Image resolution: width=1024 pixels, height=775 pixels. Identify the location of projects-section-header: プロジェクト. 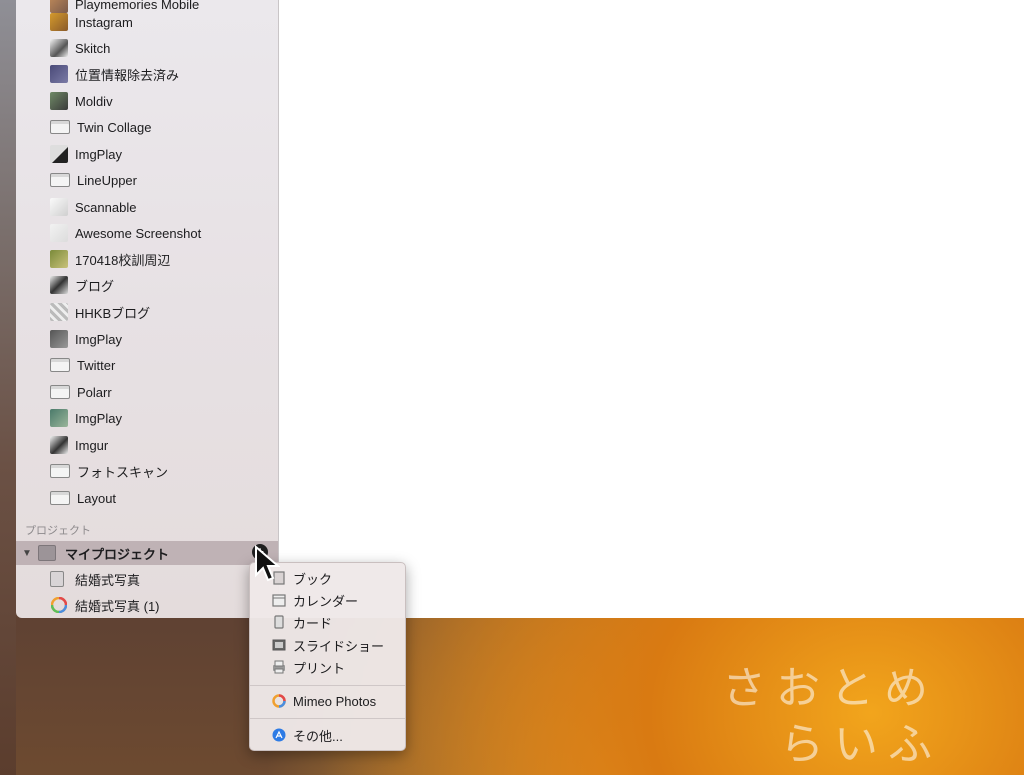
(58, 531).